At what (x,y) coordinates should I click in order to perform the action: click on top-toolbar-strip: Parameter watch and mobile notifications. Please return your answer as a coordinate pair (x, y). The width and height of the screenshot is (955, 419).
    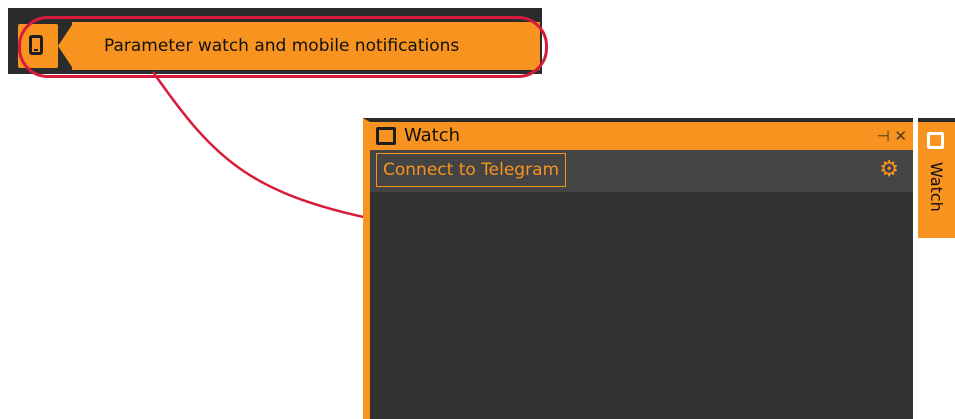
    Looking at the image, I should click on (278, 43).